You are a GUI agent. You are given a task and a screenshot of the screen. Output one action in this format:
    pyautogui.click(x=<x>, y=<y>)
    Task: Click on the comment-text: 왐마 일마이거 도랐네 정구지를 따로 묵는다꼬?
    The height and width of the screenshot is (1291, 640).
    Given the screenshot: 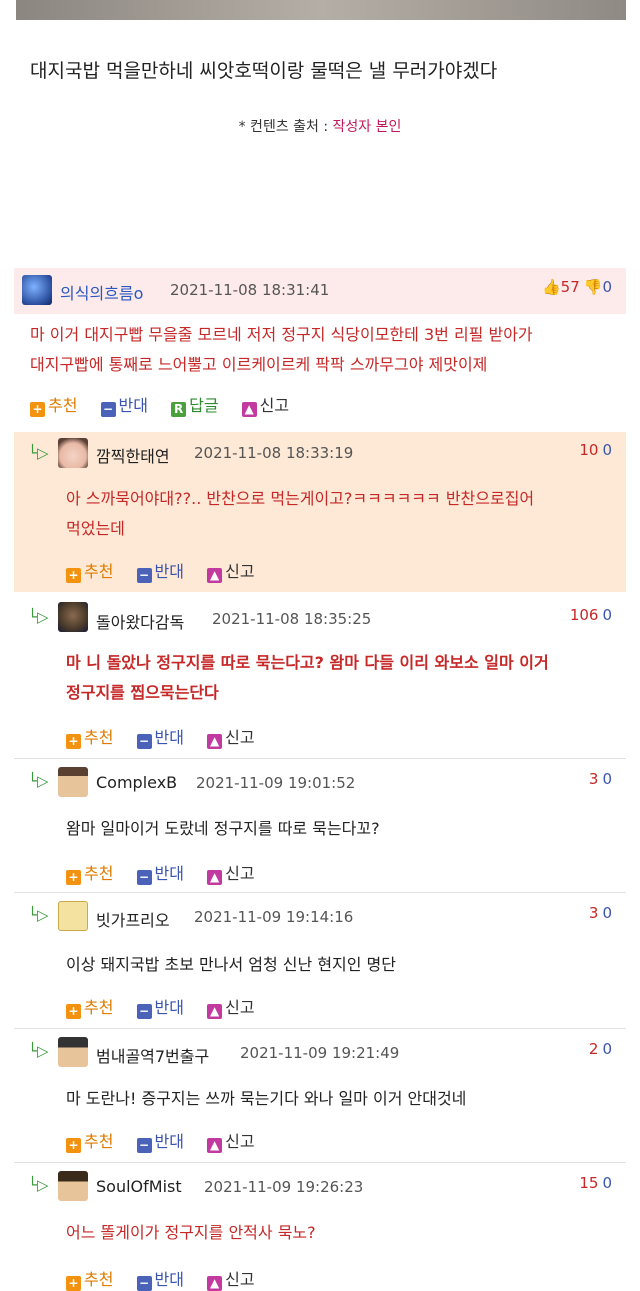 What is the action you would take?
    pyautogui.click(x=223, y=828)
    